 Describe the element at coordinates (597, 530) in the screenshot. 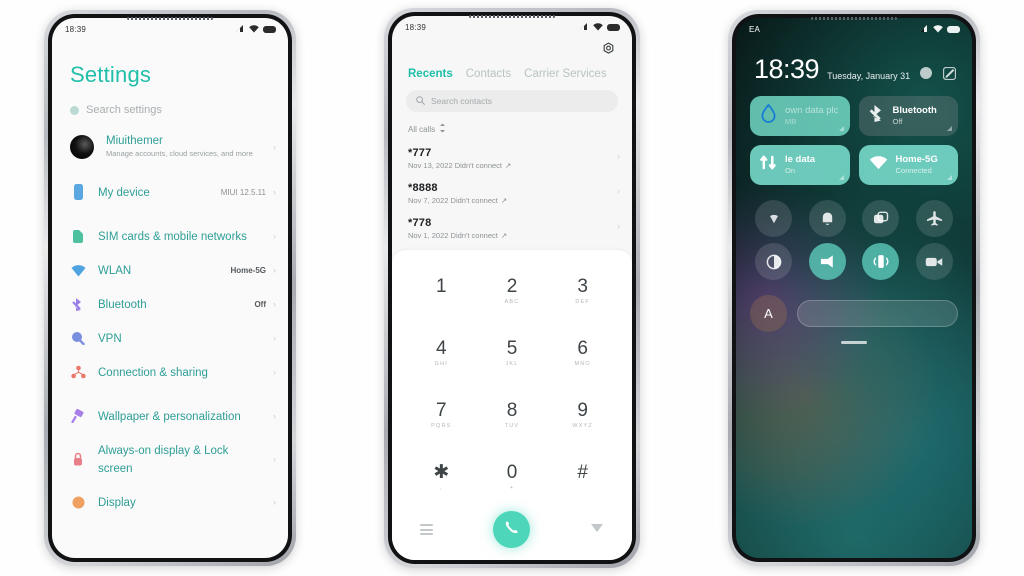

I see `collapse-down-icon` at that location.